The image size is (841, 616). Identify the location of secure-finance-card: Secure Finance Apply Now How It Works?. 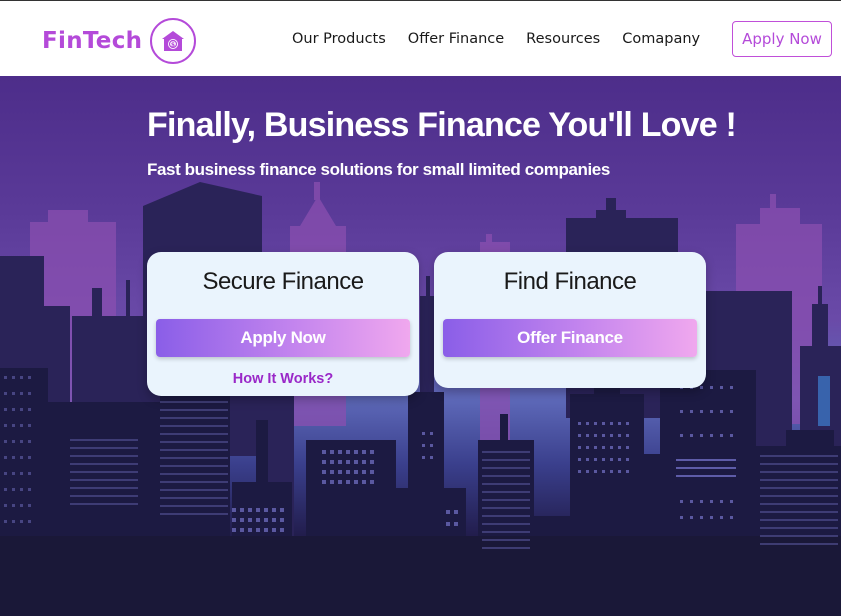
(283, 324).